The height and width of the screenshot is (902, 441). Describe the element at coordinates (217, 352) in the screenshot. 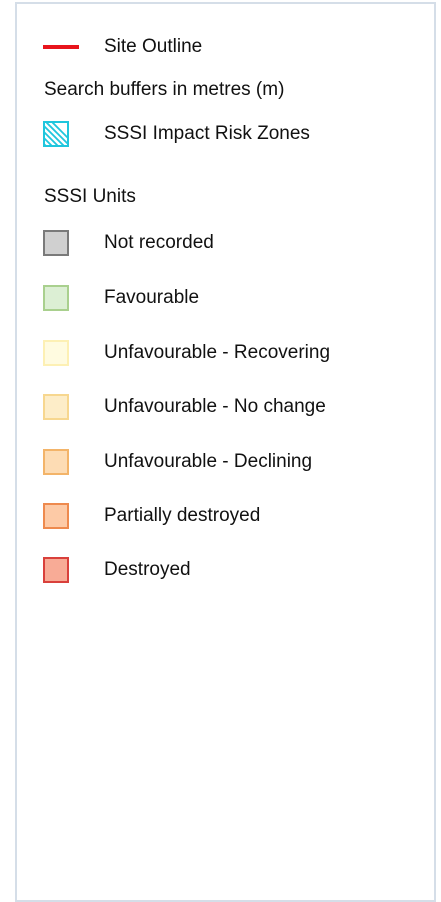

I see `unit-label: Unfavourable - Recovering` at that location.